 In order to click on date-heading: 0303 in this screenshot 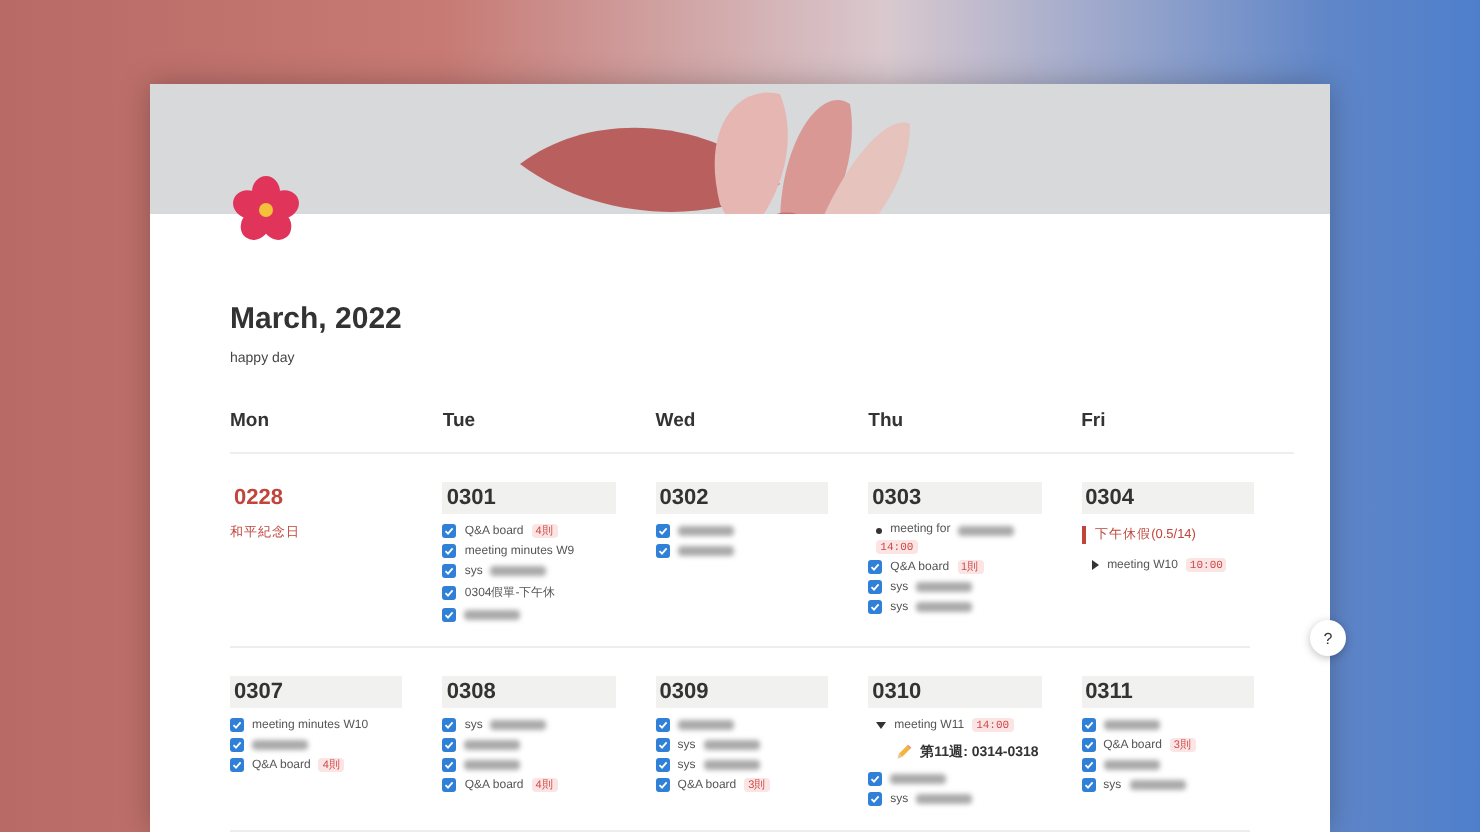, I will do `click(955, 498)`.